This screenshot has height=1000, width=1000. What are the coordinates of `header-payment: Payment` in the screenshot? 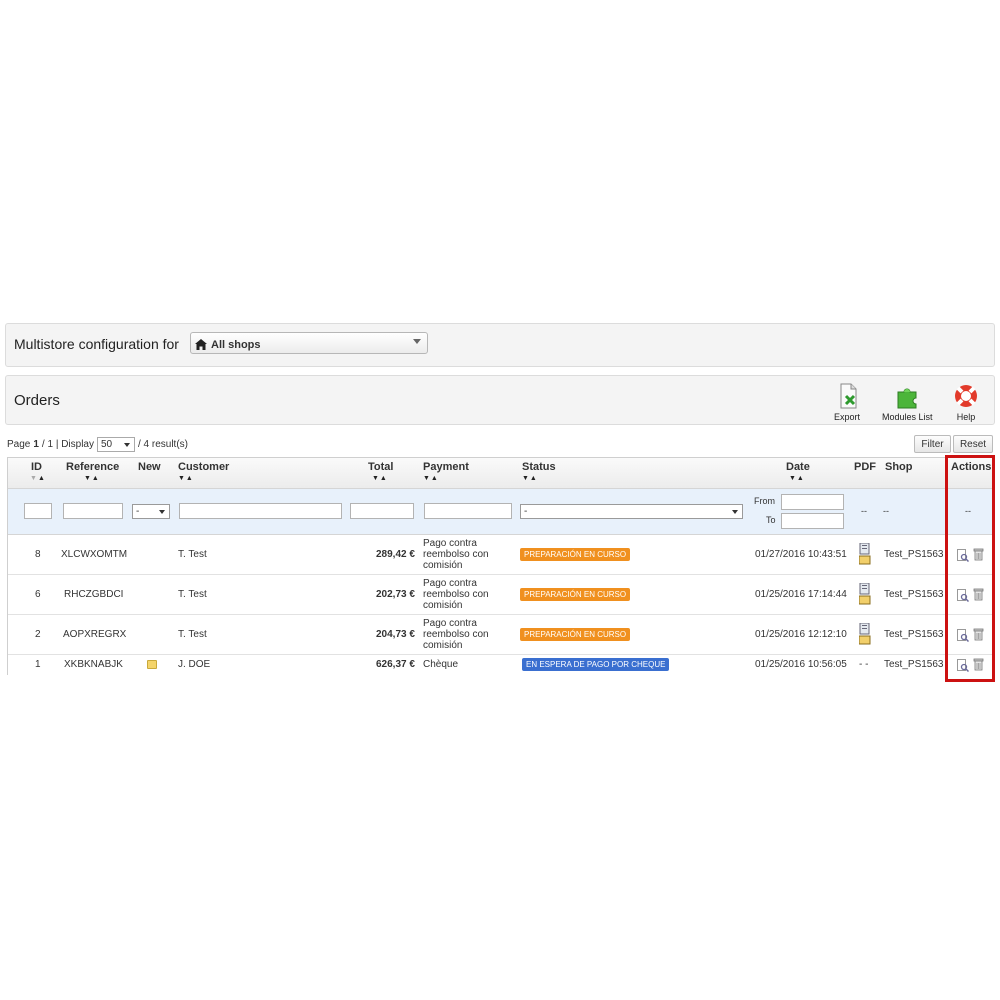 It's located at (446, 467).